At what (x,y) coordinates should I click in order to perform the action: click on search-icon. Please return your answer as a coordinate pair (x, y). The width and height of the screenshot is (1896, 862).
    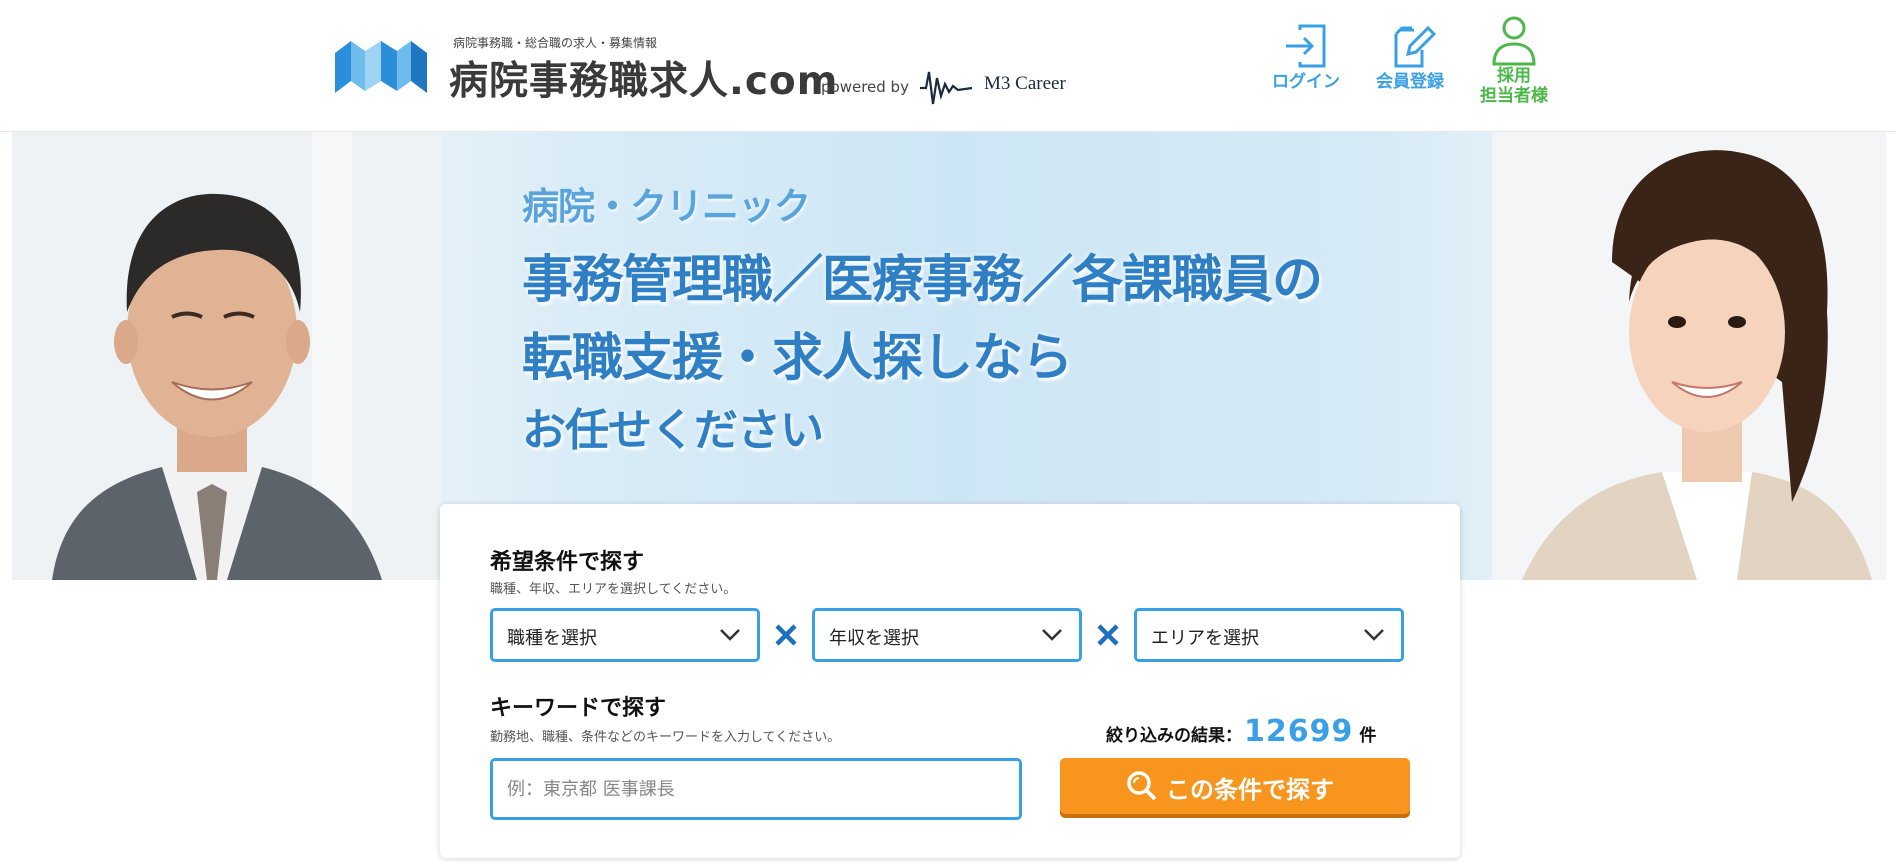
    Looking at the image, I should click on (1142, 786).